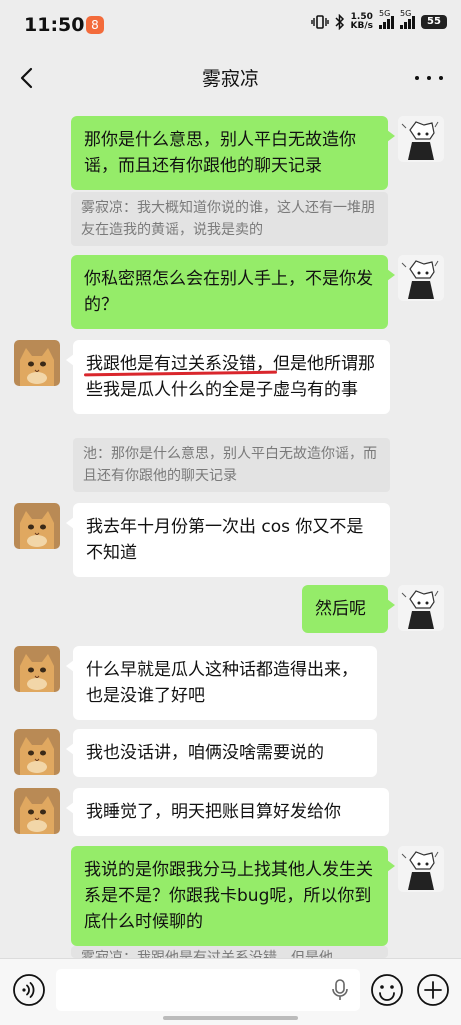 The image size is (461, 1025). I want to click on vibrate-icon, so click(319, 22).